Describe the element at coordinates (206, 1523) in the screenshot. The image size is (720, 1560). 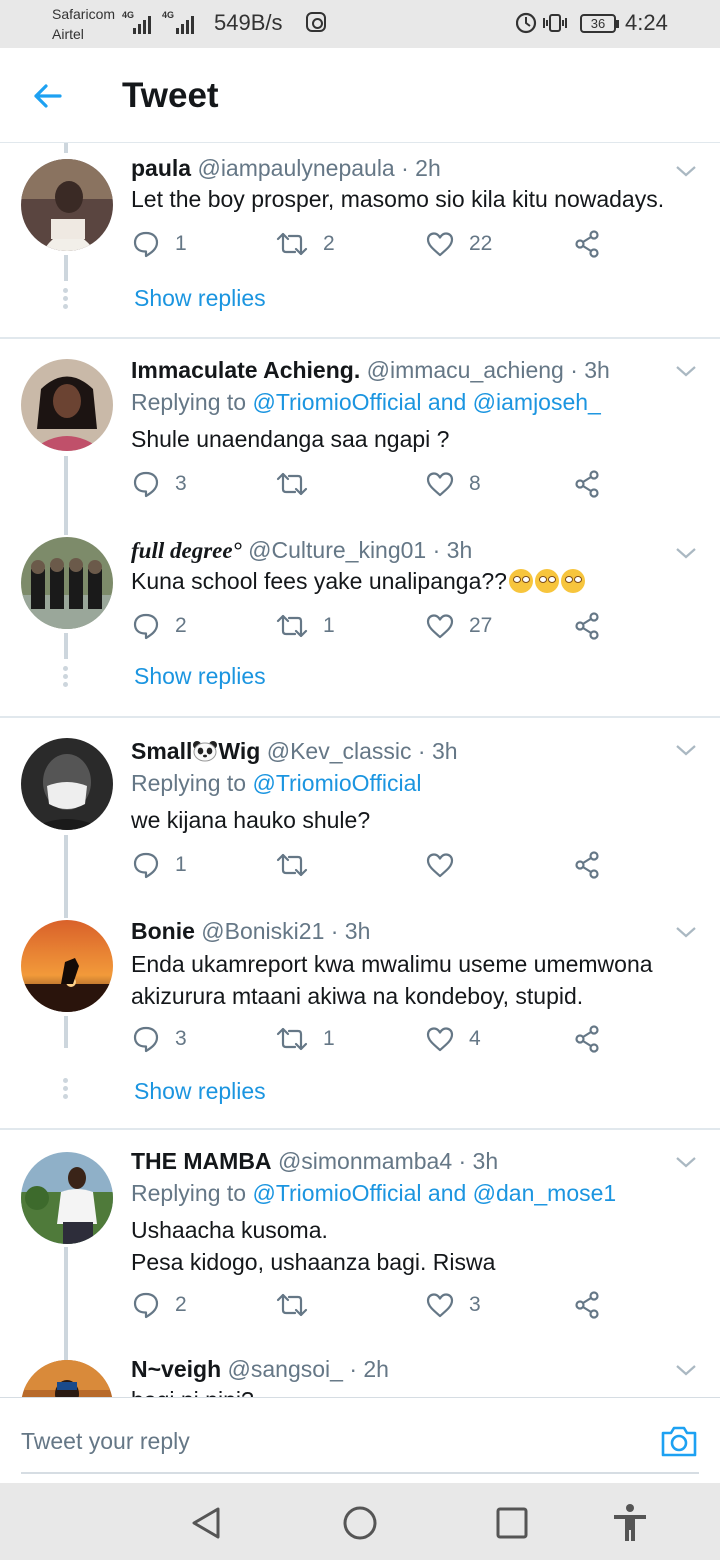
I see `back-nav-icon` at that location.